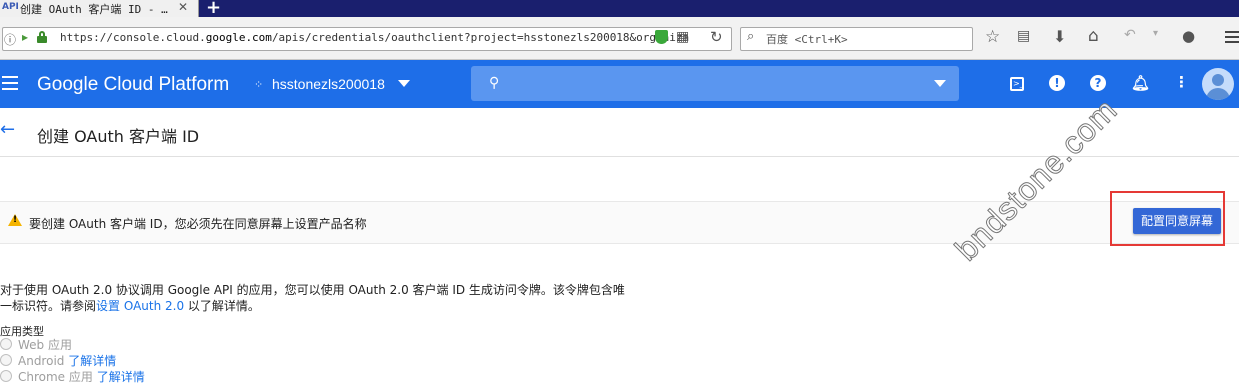  Describe the element at coordinates (10, 7) in the screenshot. I see `tab-favicon: API` at that location.